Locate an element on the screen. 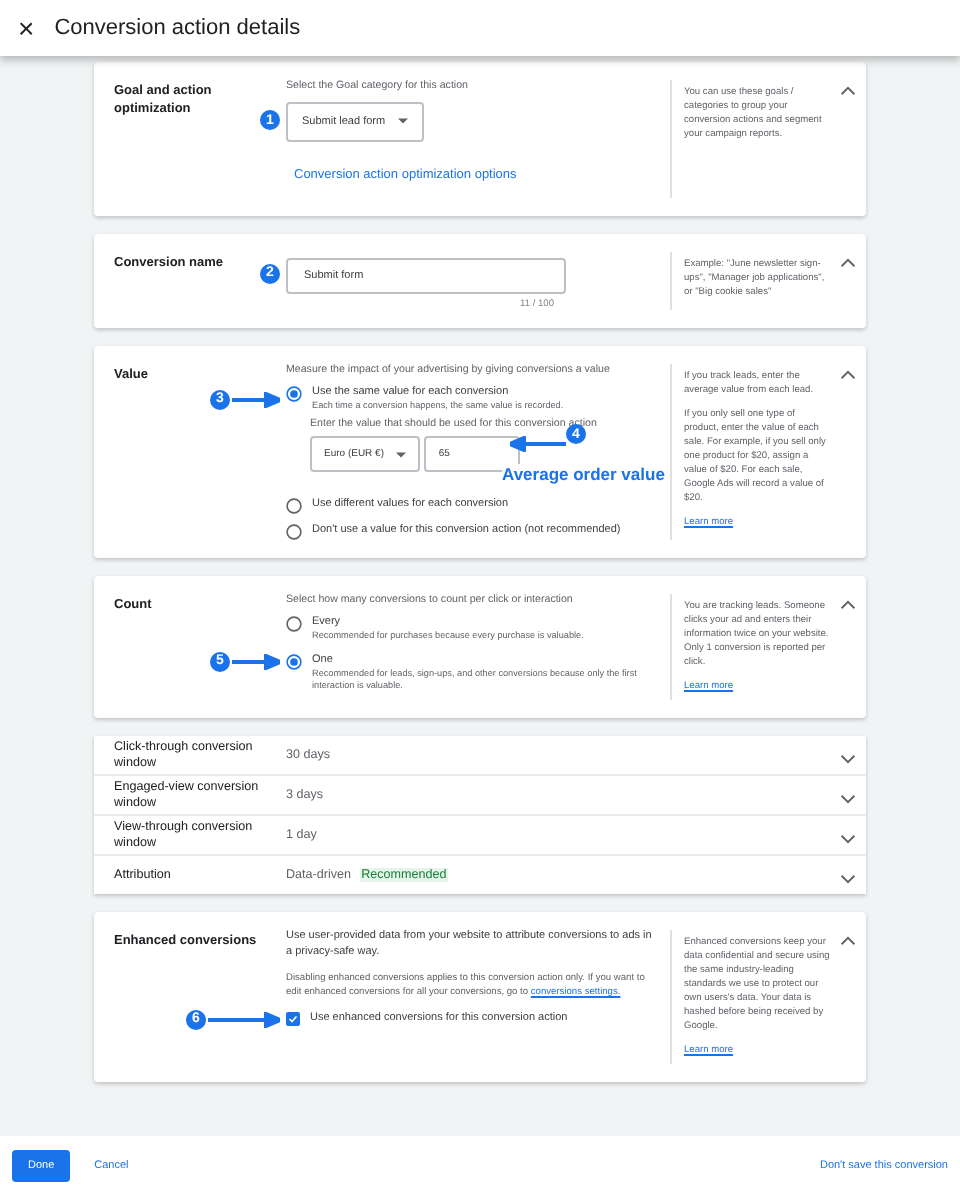 This screenshot has width=960, height=1196. close-button: × is located at coordinates (26, 28).